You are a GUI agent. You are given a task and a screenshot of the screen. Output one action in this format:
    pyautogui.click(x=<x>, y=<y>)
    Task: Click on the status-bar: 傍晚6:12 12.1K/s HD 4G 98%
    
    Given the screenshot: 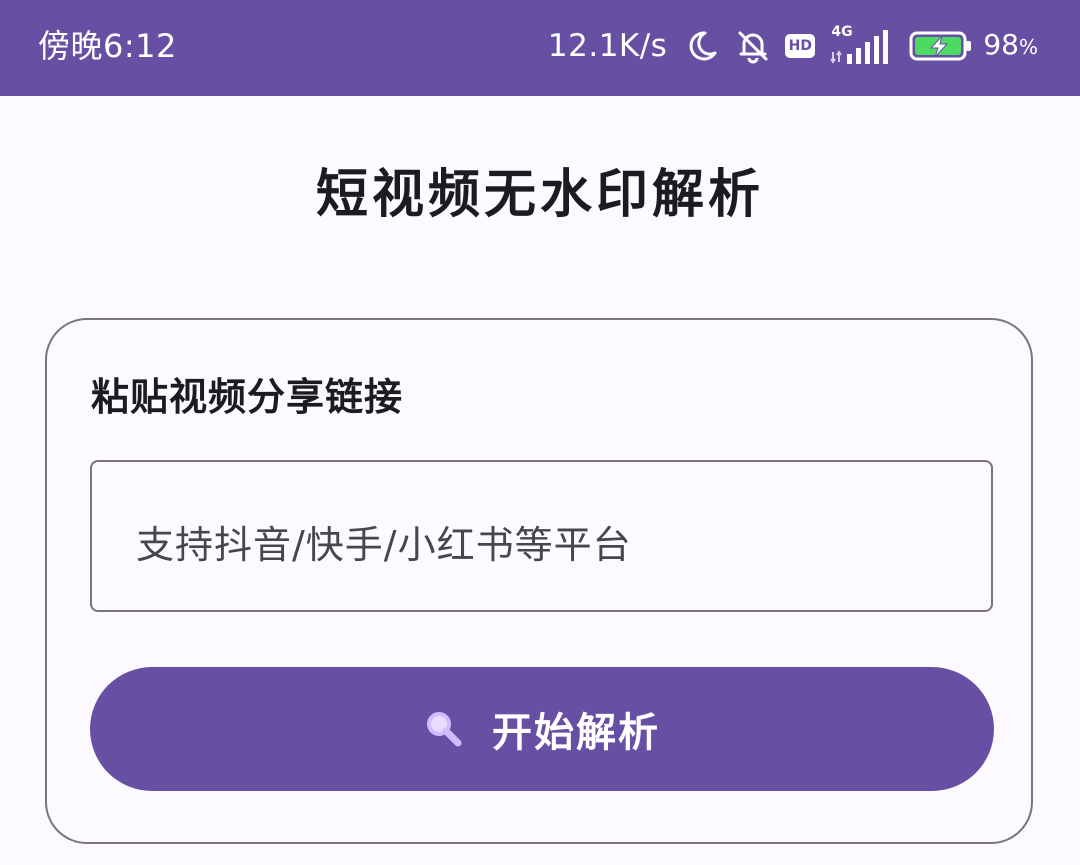 What is the action you would take?
    pyautogui.click(x=540, y=48)
    